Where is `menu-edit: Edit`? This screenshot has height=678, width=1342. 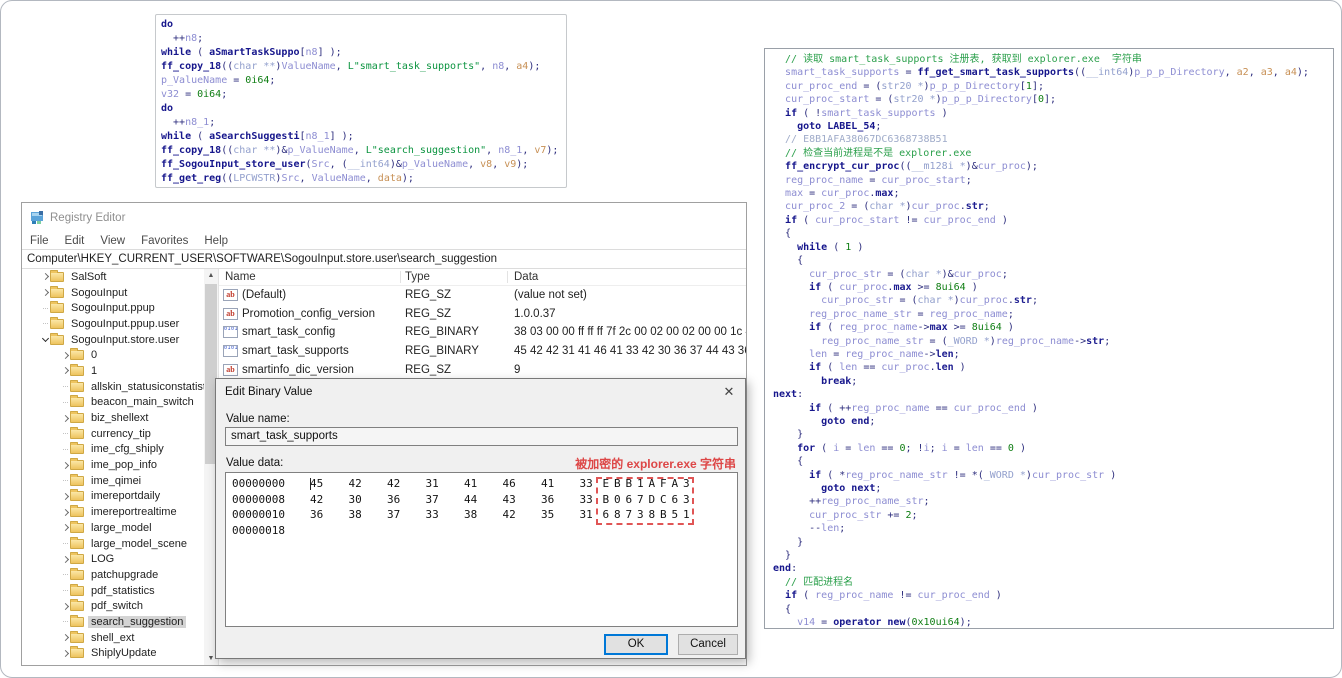 menu-edit: Edit is located at coordinates (75, 241).